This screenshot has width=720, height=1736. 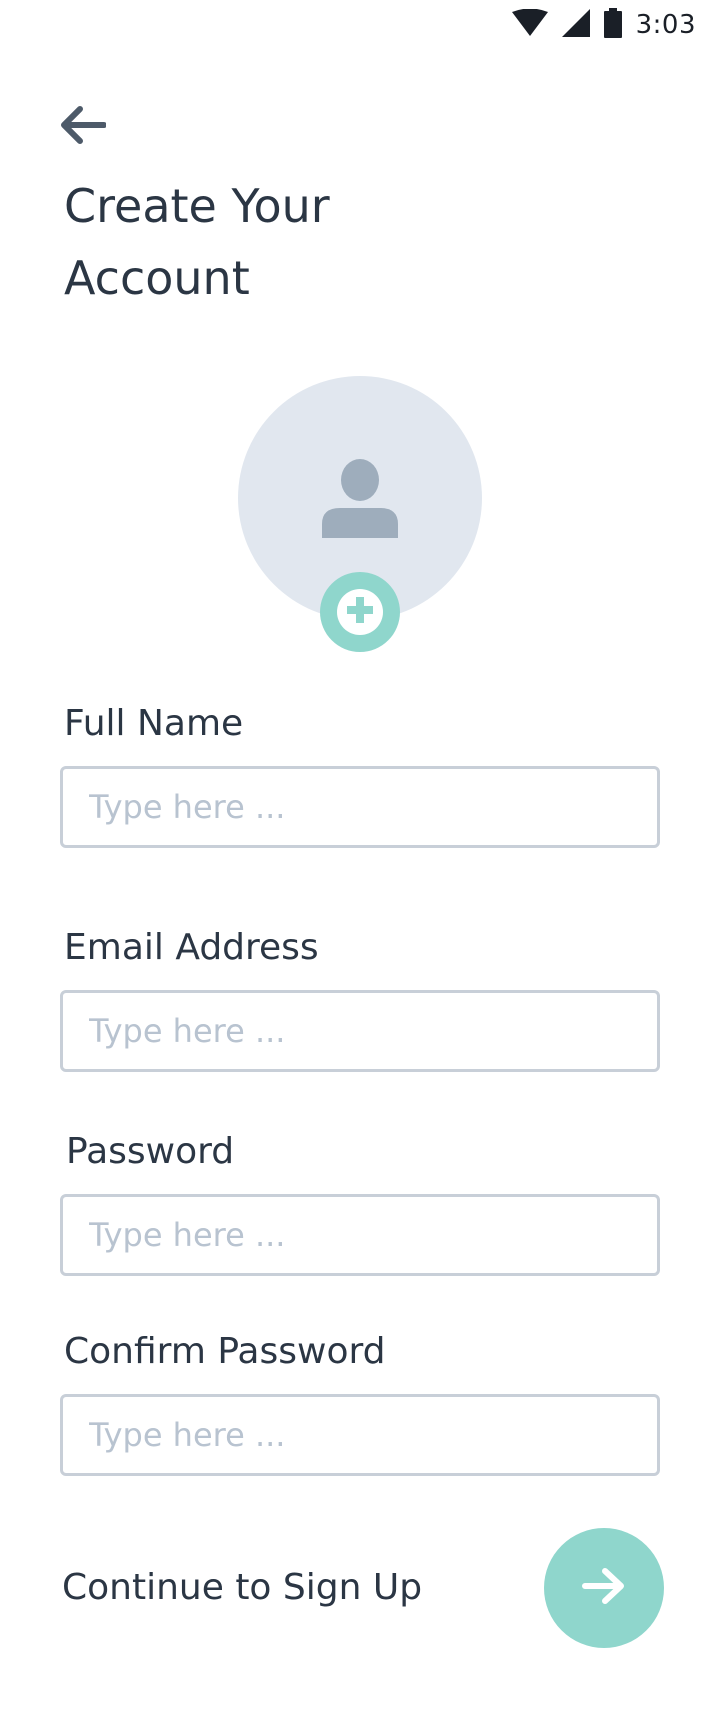 I want to click on email-input, so click(x=360, y=1031).